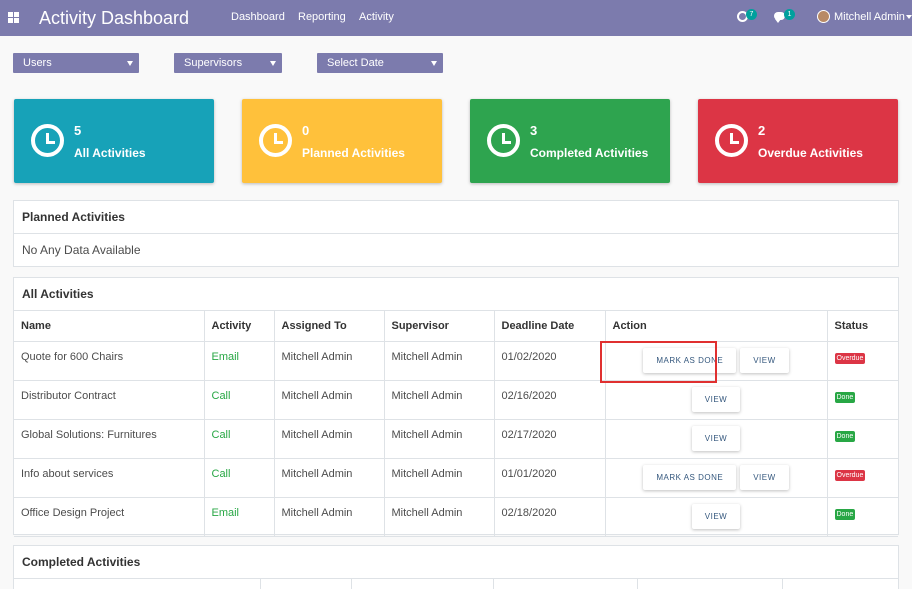 This screenshot has width=912, height=589. I want to click on card-count: 0, so click(306, 130).